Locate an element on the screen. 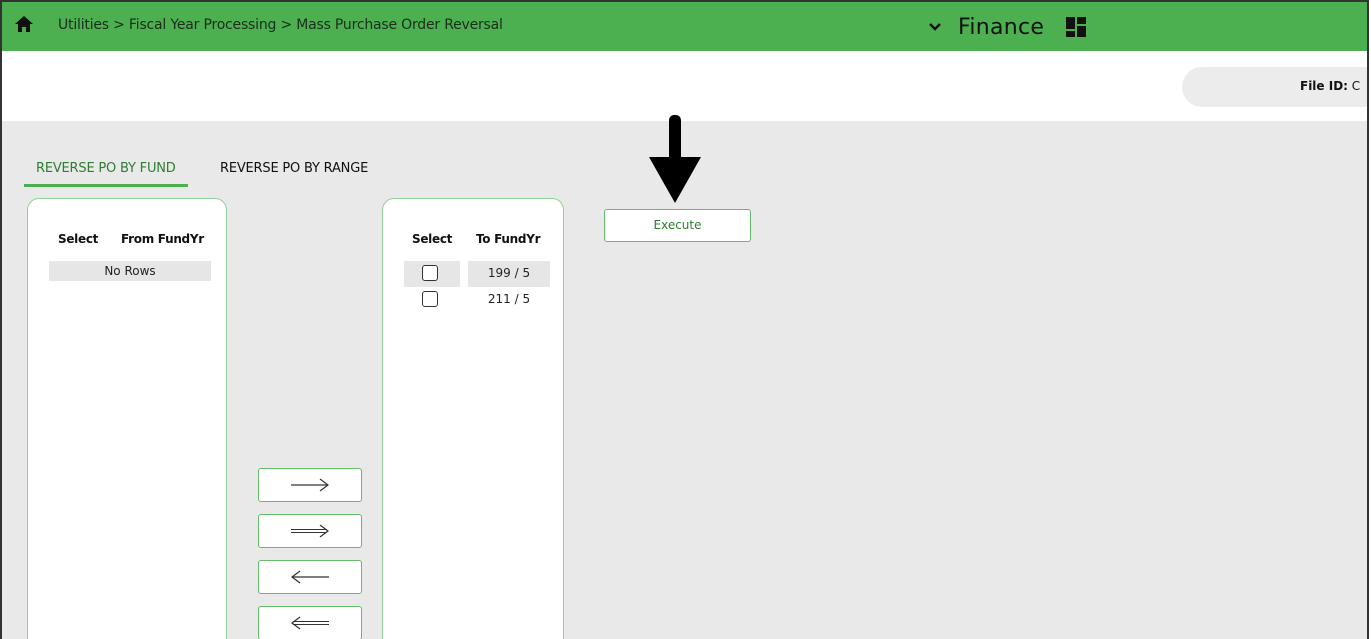 The image size is (1371, 639). move-all-left-button is located at coordinates (310, 622).